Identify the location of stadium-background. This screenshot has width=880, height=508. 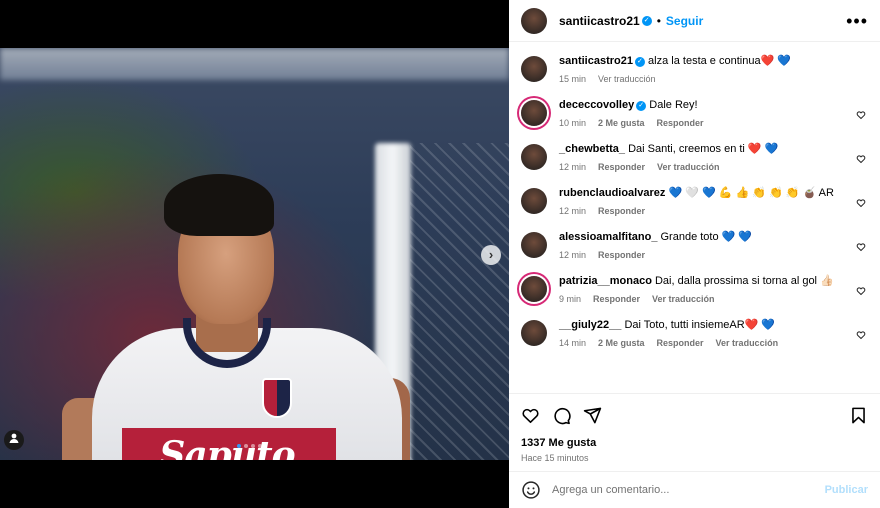
(254, 64).